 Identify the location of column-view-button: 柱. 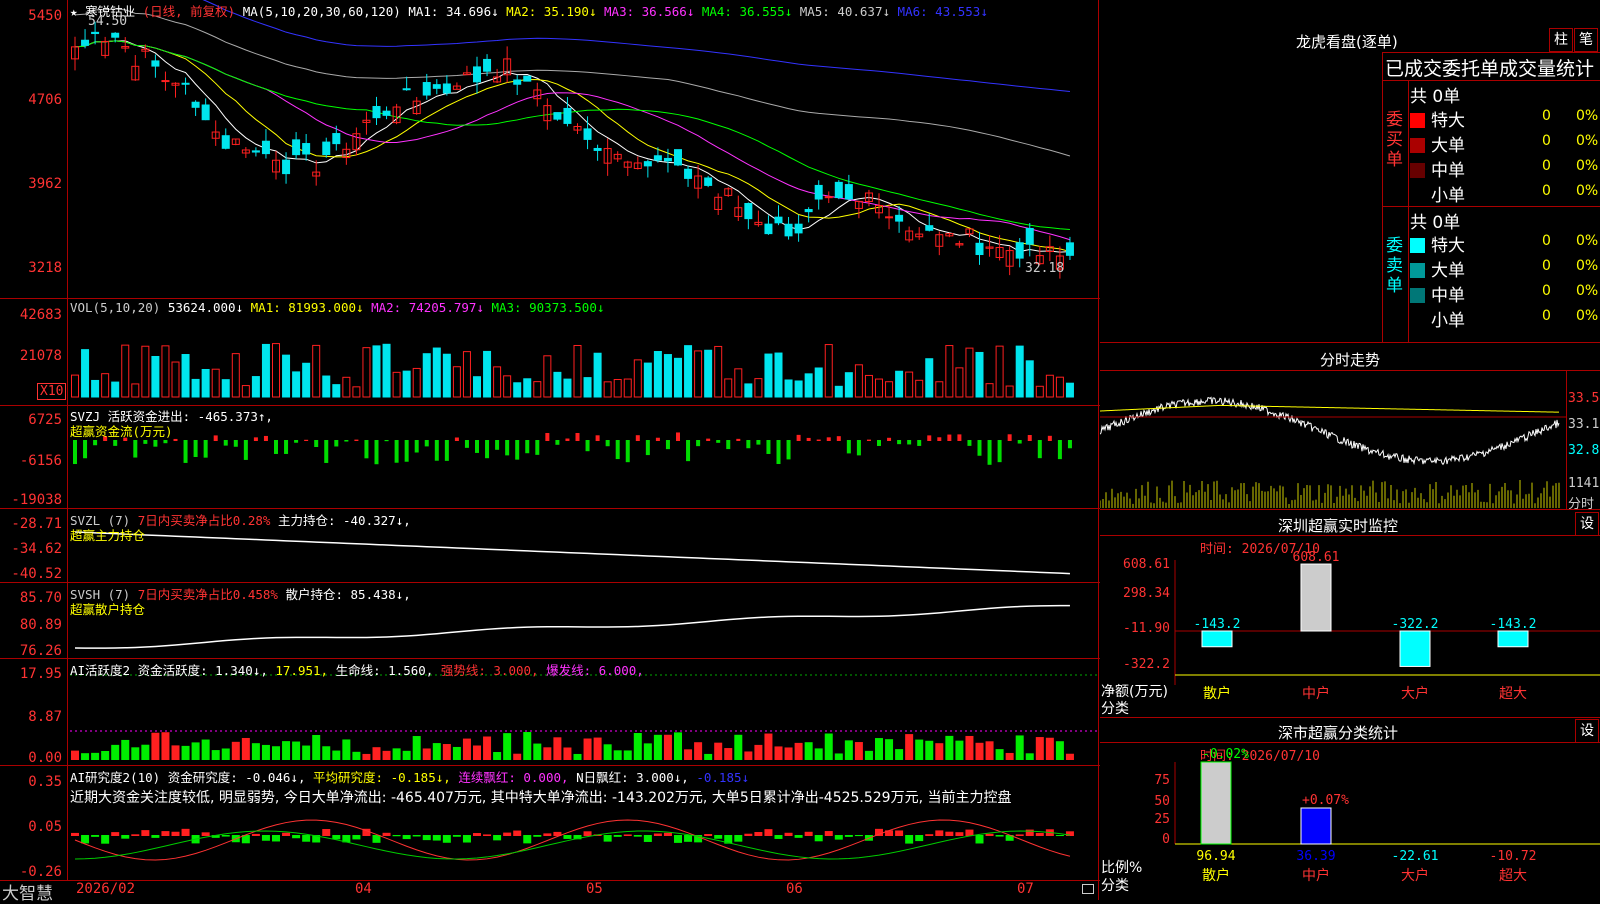
(1561, 40).